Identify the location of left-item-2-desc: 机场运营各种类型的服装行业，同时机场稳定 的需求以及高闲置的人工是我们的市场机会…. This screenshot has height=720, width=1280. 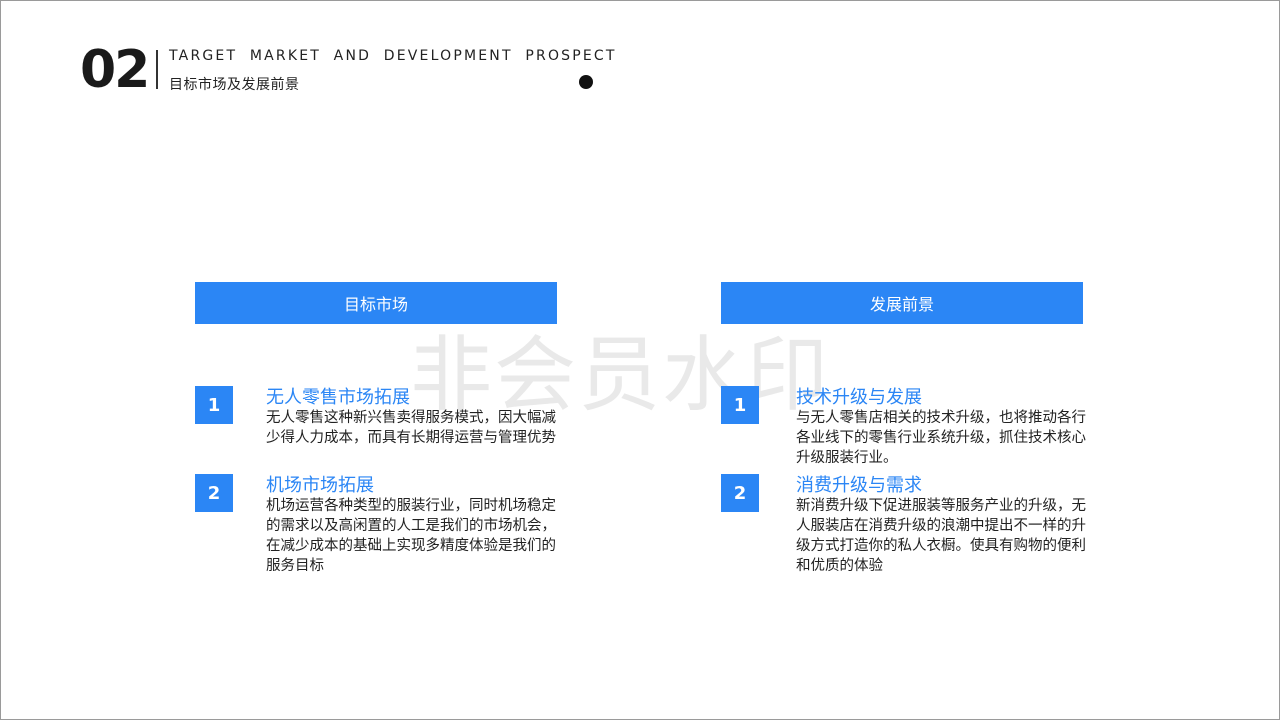
(411, 536).